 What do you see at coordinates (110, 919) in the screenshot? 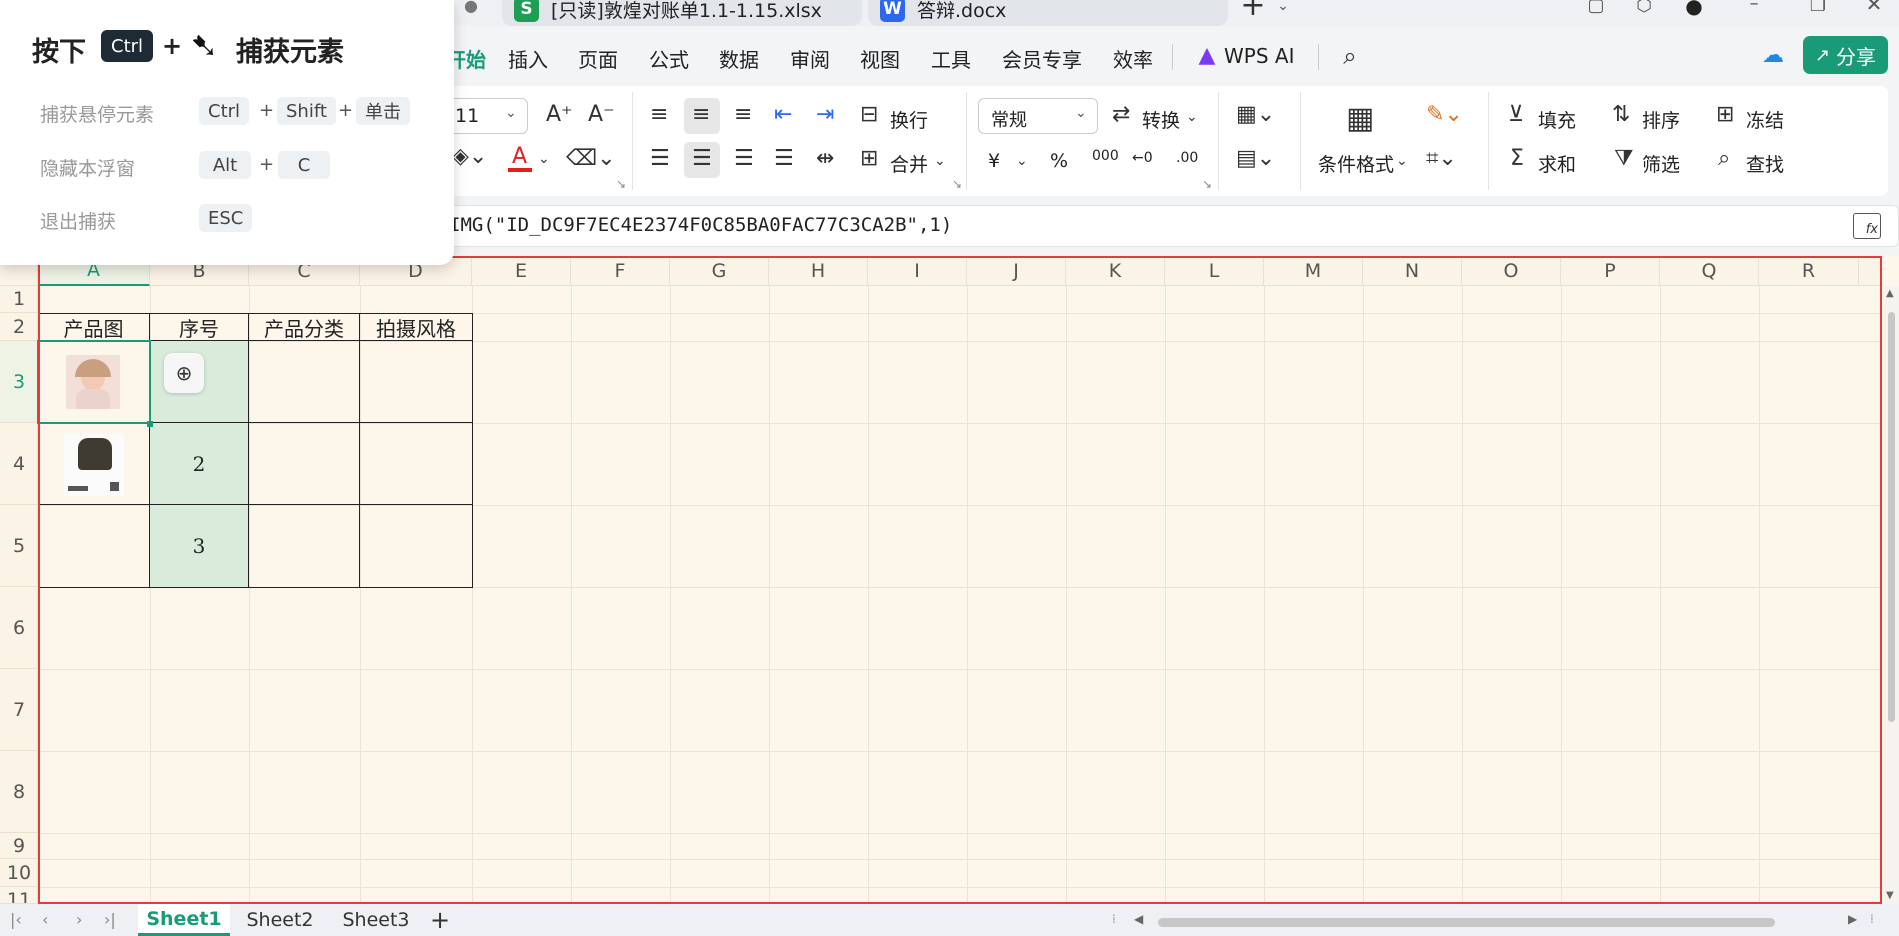
I see `last-sheet-icon: ›|` at bounding box center [110, 919].